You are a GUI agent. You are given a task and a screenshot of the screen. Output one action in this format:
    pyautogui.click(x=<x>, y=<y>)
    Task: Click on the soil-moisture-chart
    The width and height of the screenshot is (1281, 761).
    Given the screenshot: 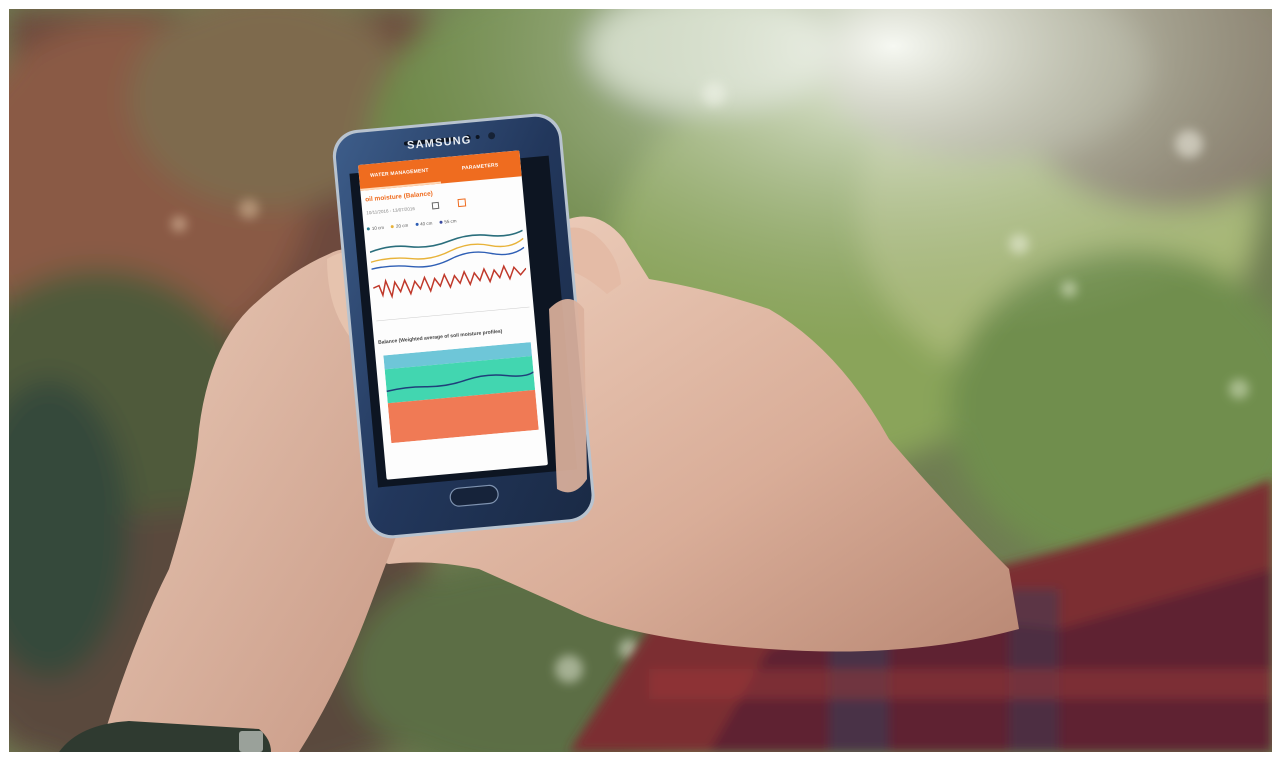 What is the action you would take?
    pyautogui.click(x=449, y=275)
    